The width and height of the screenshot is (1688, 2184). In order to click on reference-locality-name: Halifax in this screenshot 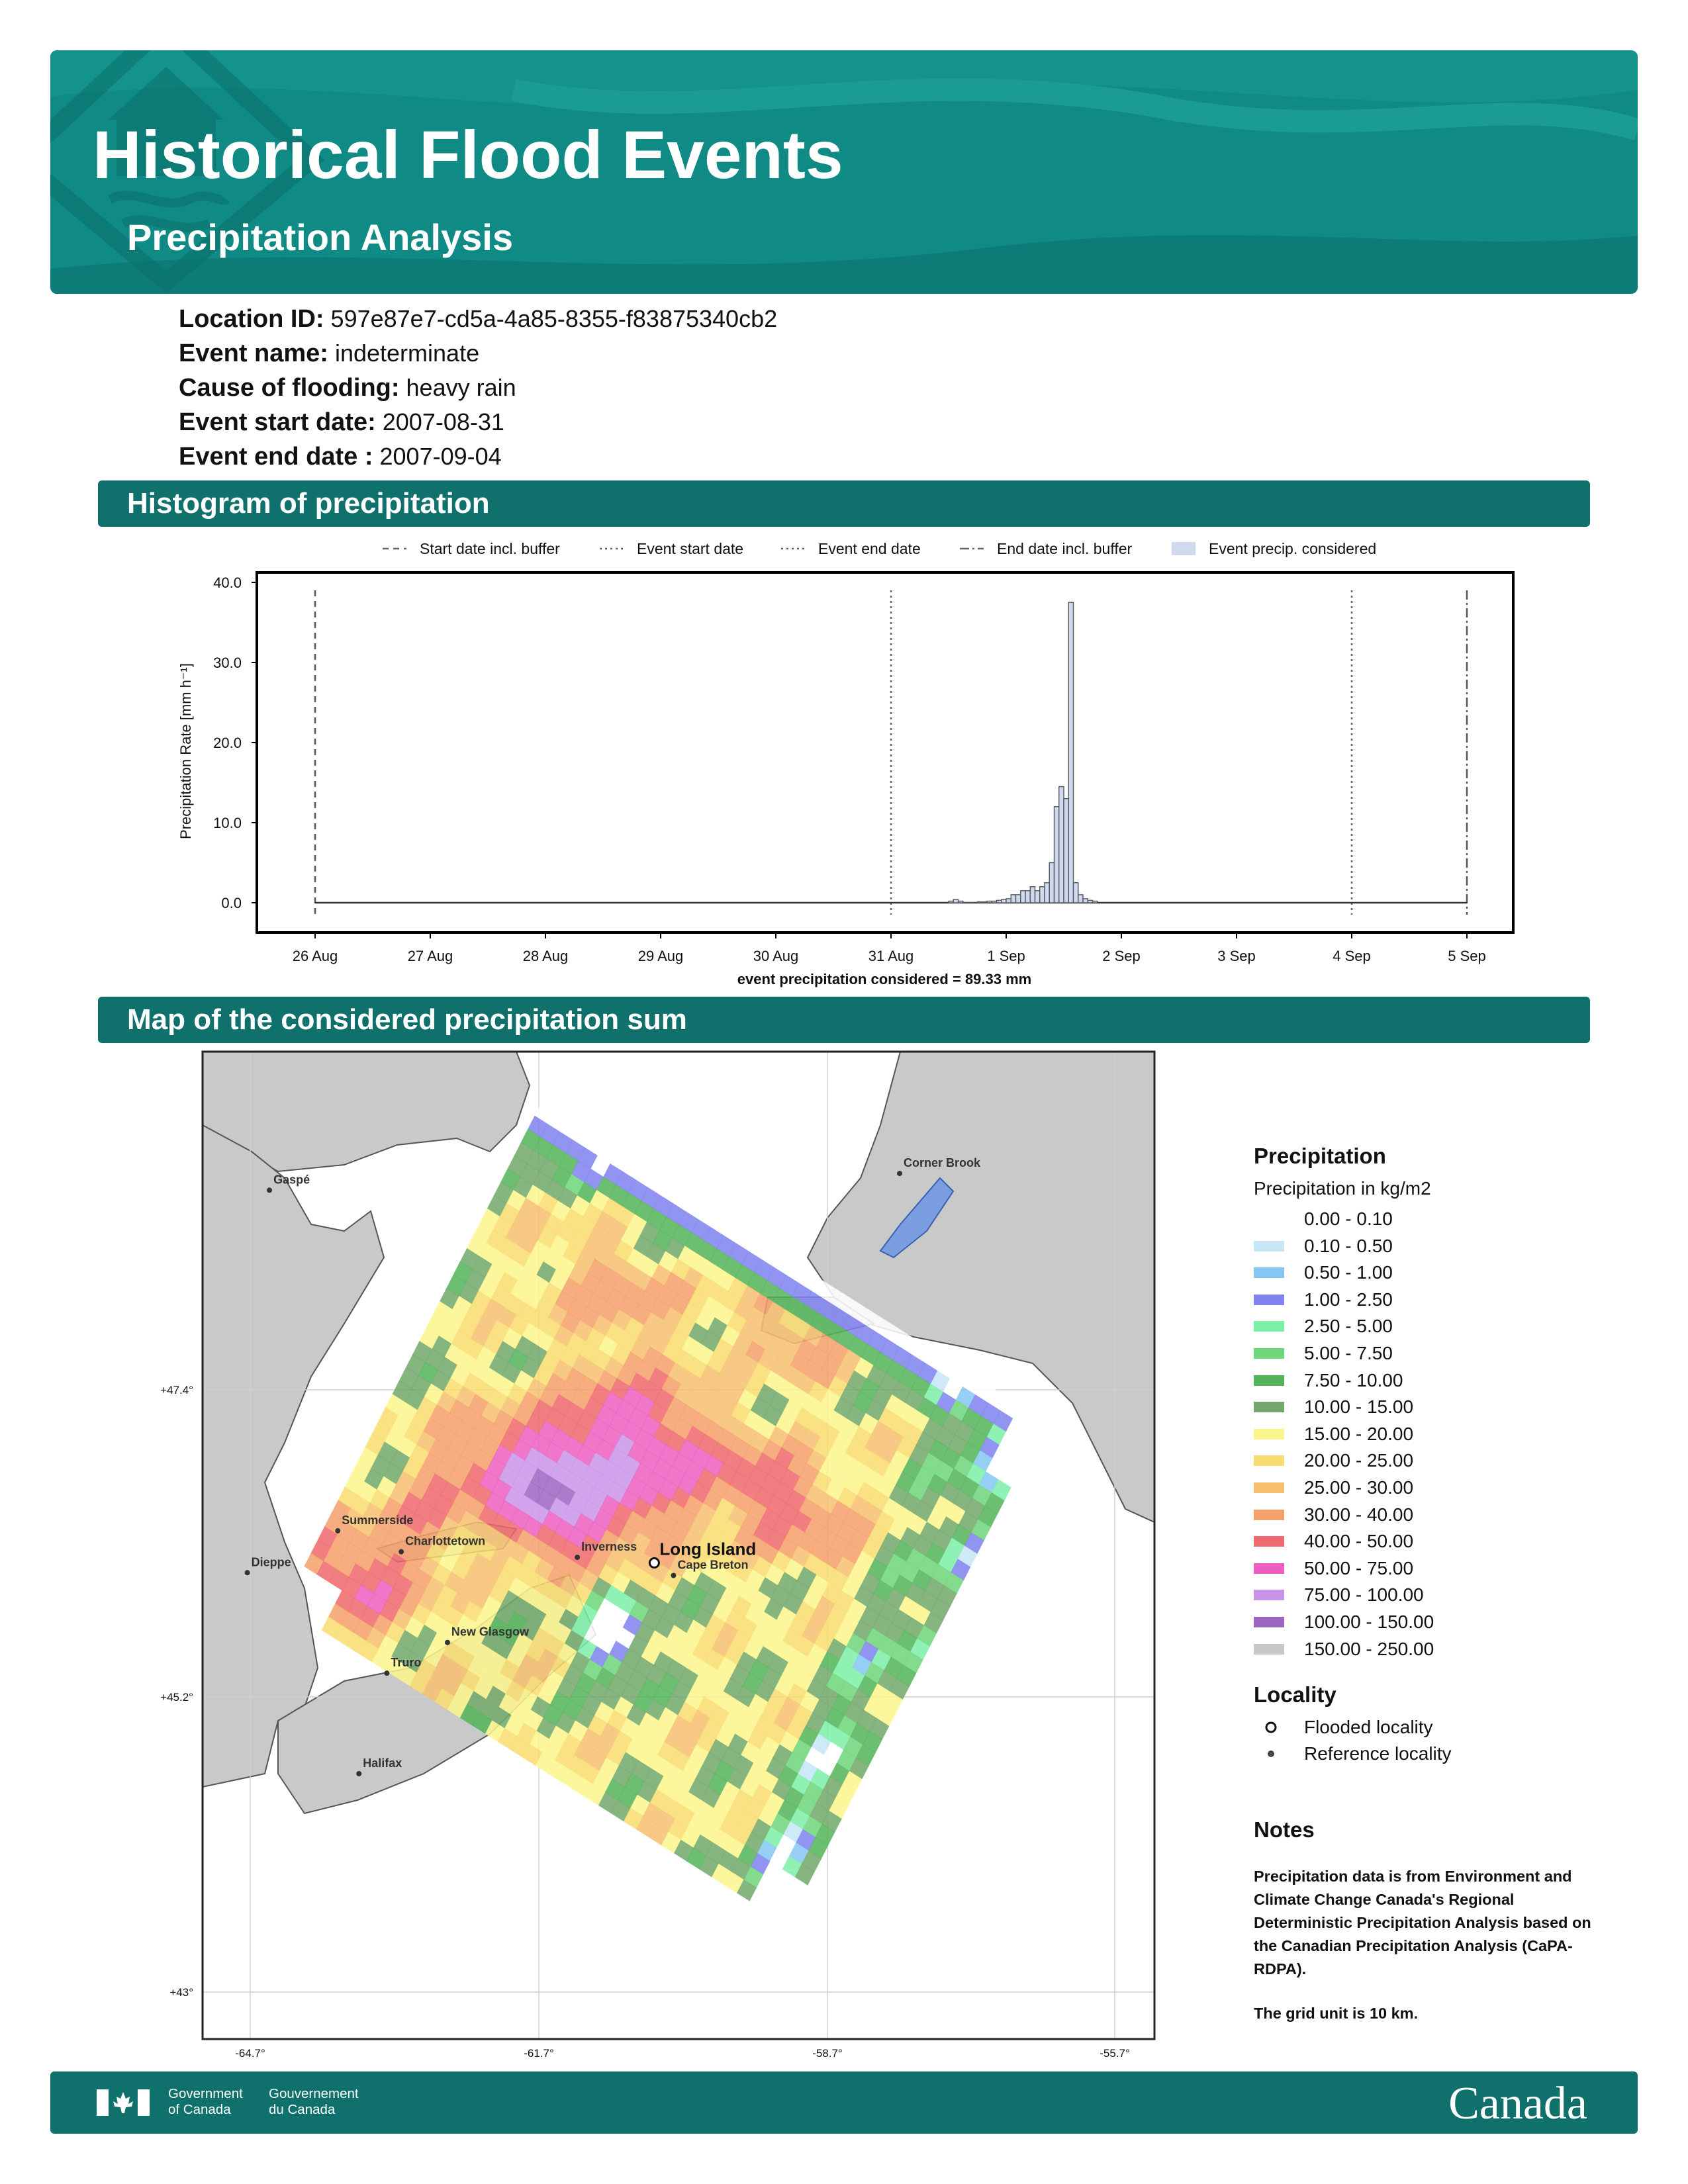, I will do `click(382, 1763)`.